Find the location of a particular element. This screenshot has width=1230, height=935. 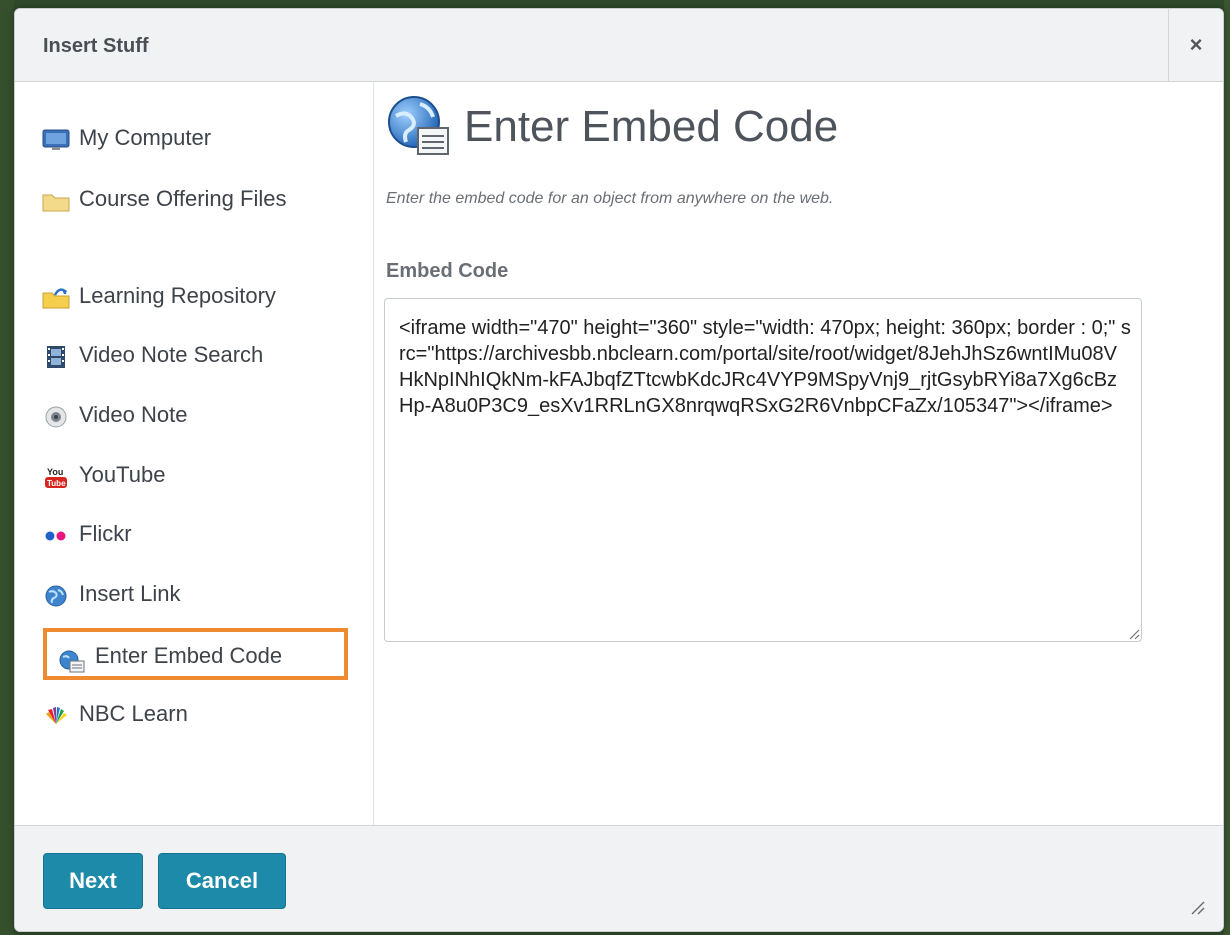

svg-text: Tube is located at coordinates (56, 483).